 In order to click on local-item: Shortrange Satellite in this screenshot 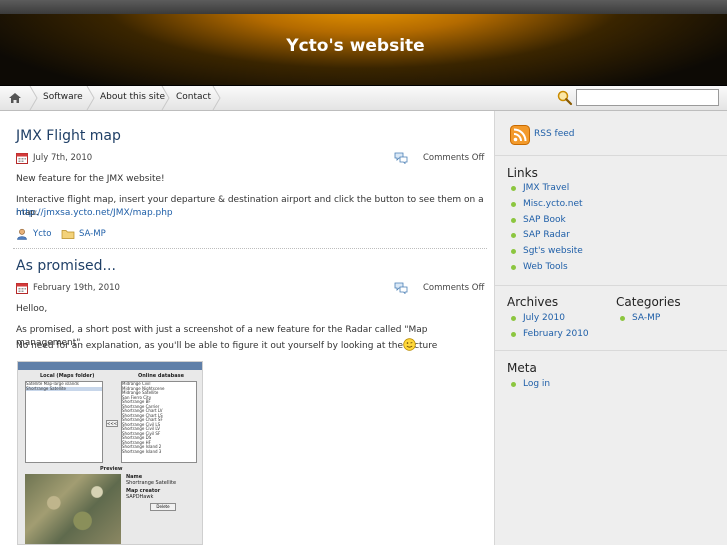, I will do `click(64, 388)`.